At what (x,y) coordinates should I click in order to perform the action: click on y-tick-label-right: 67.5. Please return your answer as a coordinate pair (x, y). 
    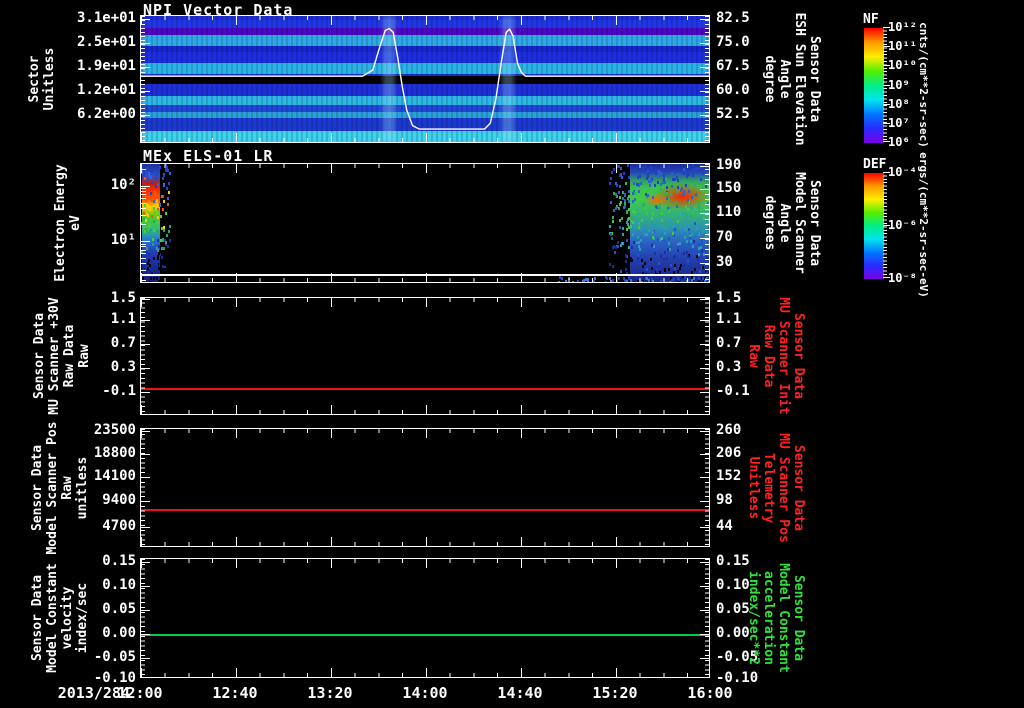
    Looking at the image, I should click on (733, 65).